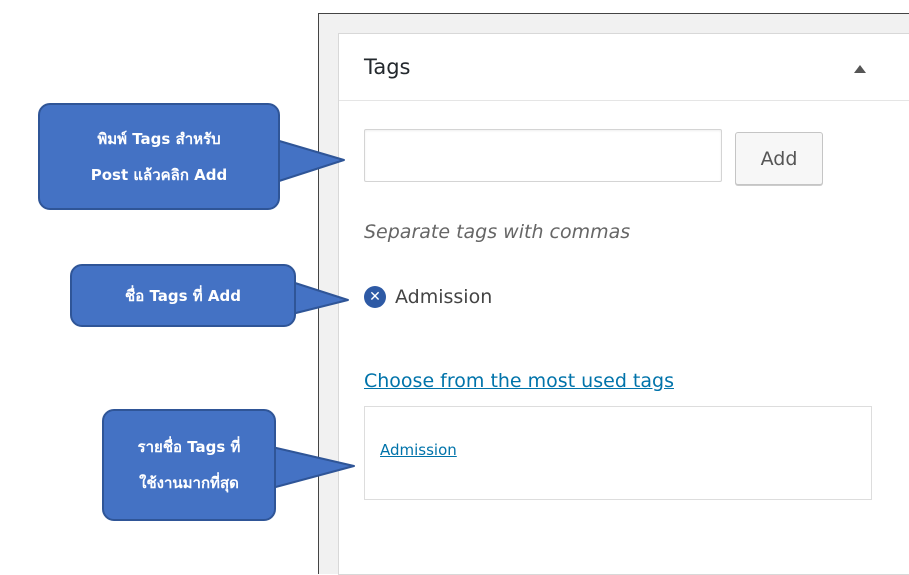 This screenshot has width=909, height=575. Describe the element at coordinates (189, 447) in the screenshot. I see `callout-text: รายชื่อ Tags ที่` at that location.